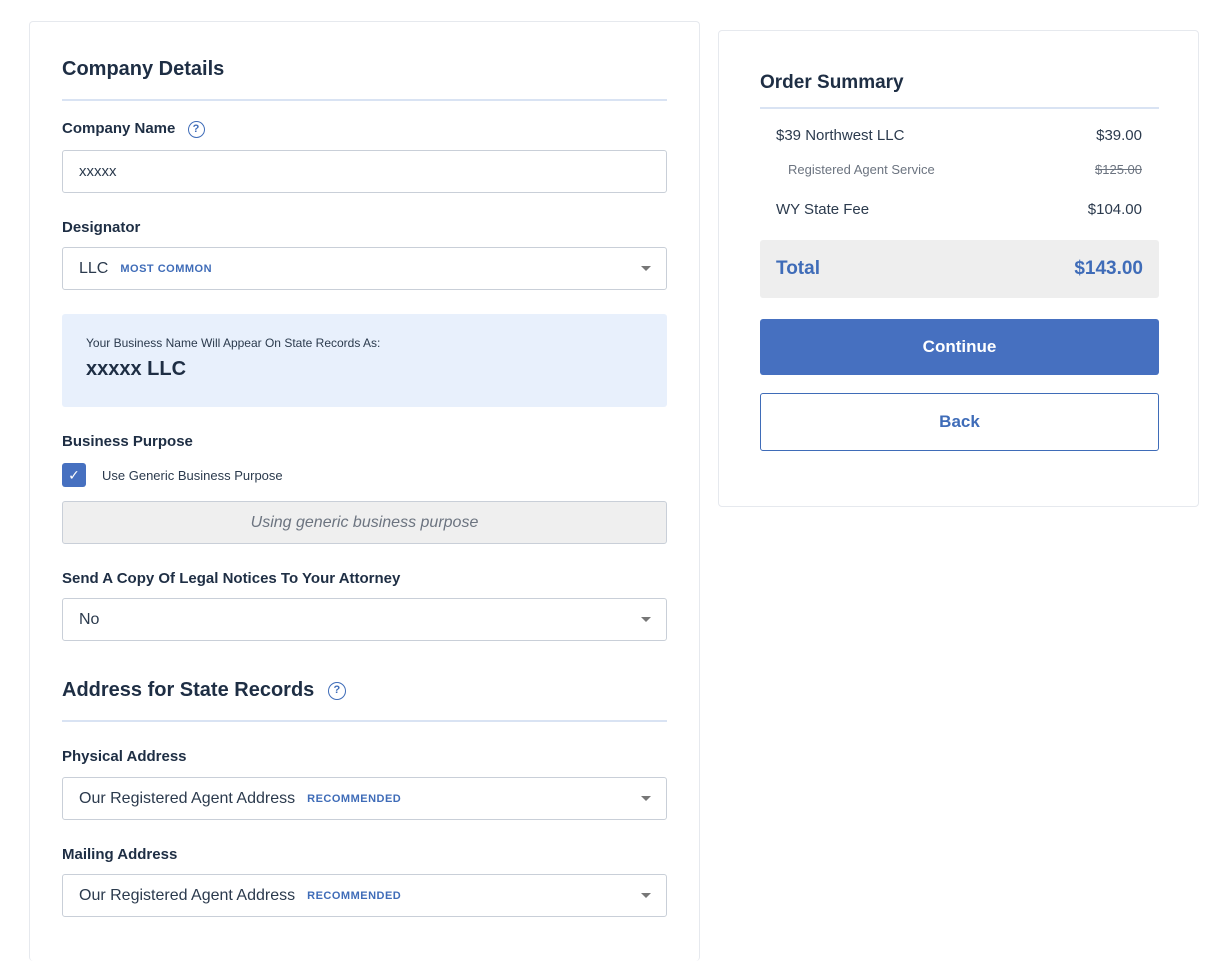  I want to click on order-summary-title: Order Summary, so click(832, 82).